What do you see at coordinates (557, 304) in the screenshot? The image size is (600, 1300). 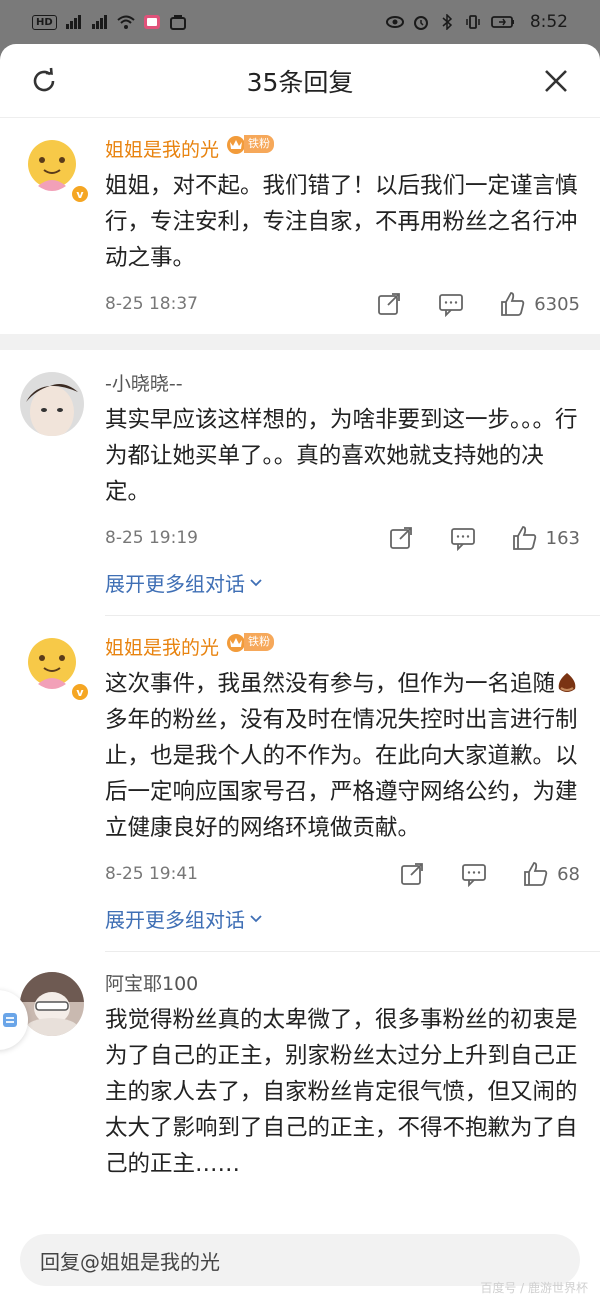 I see `like-count: 6305` at bounding box center [557, 304].